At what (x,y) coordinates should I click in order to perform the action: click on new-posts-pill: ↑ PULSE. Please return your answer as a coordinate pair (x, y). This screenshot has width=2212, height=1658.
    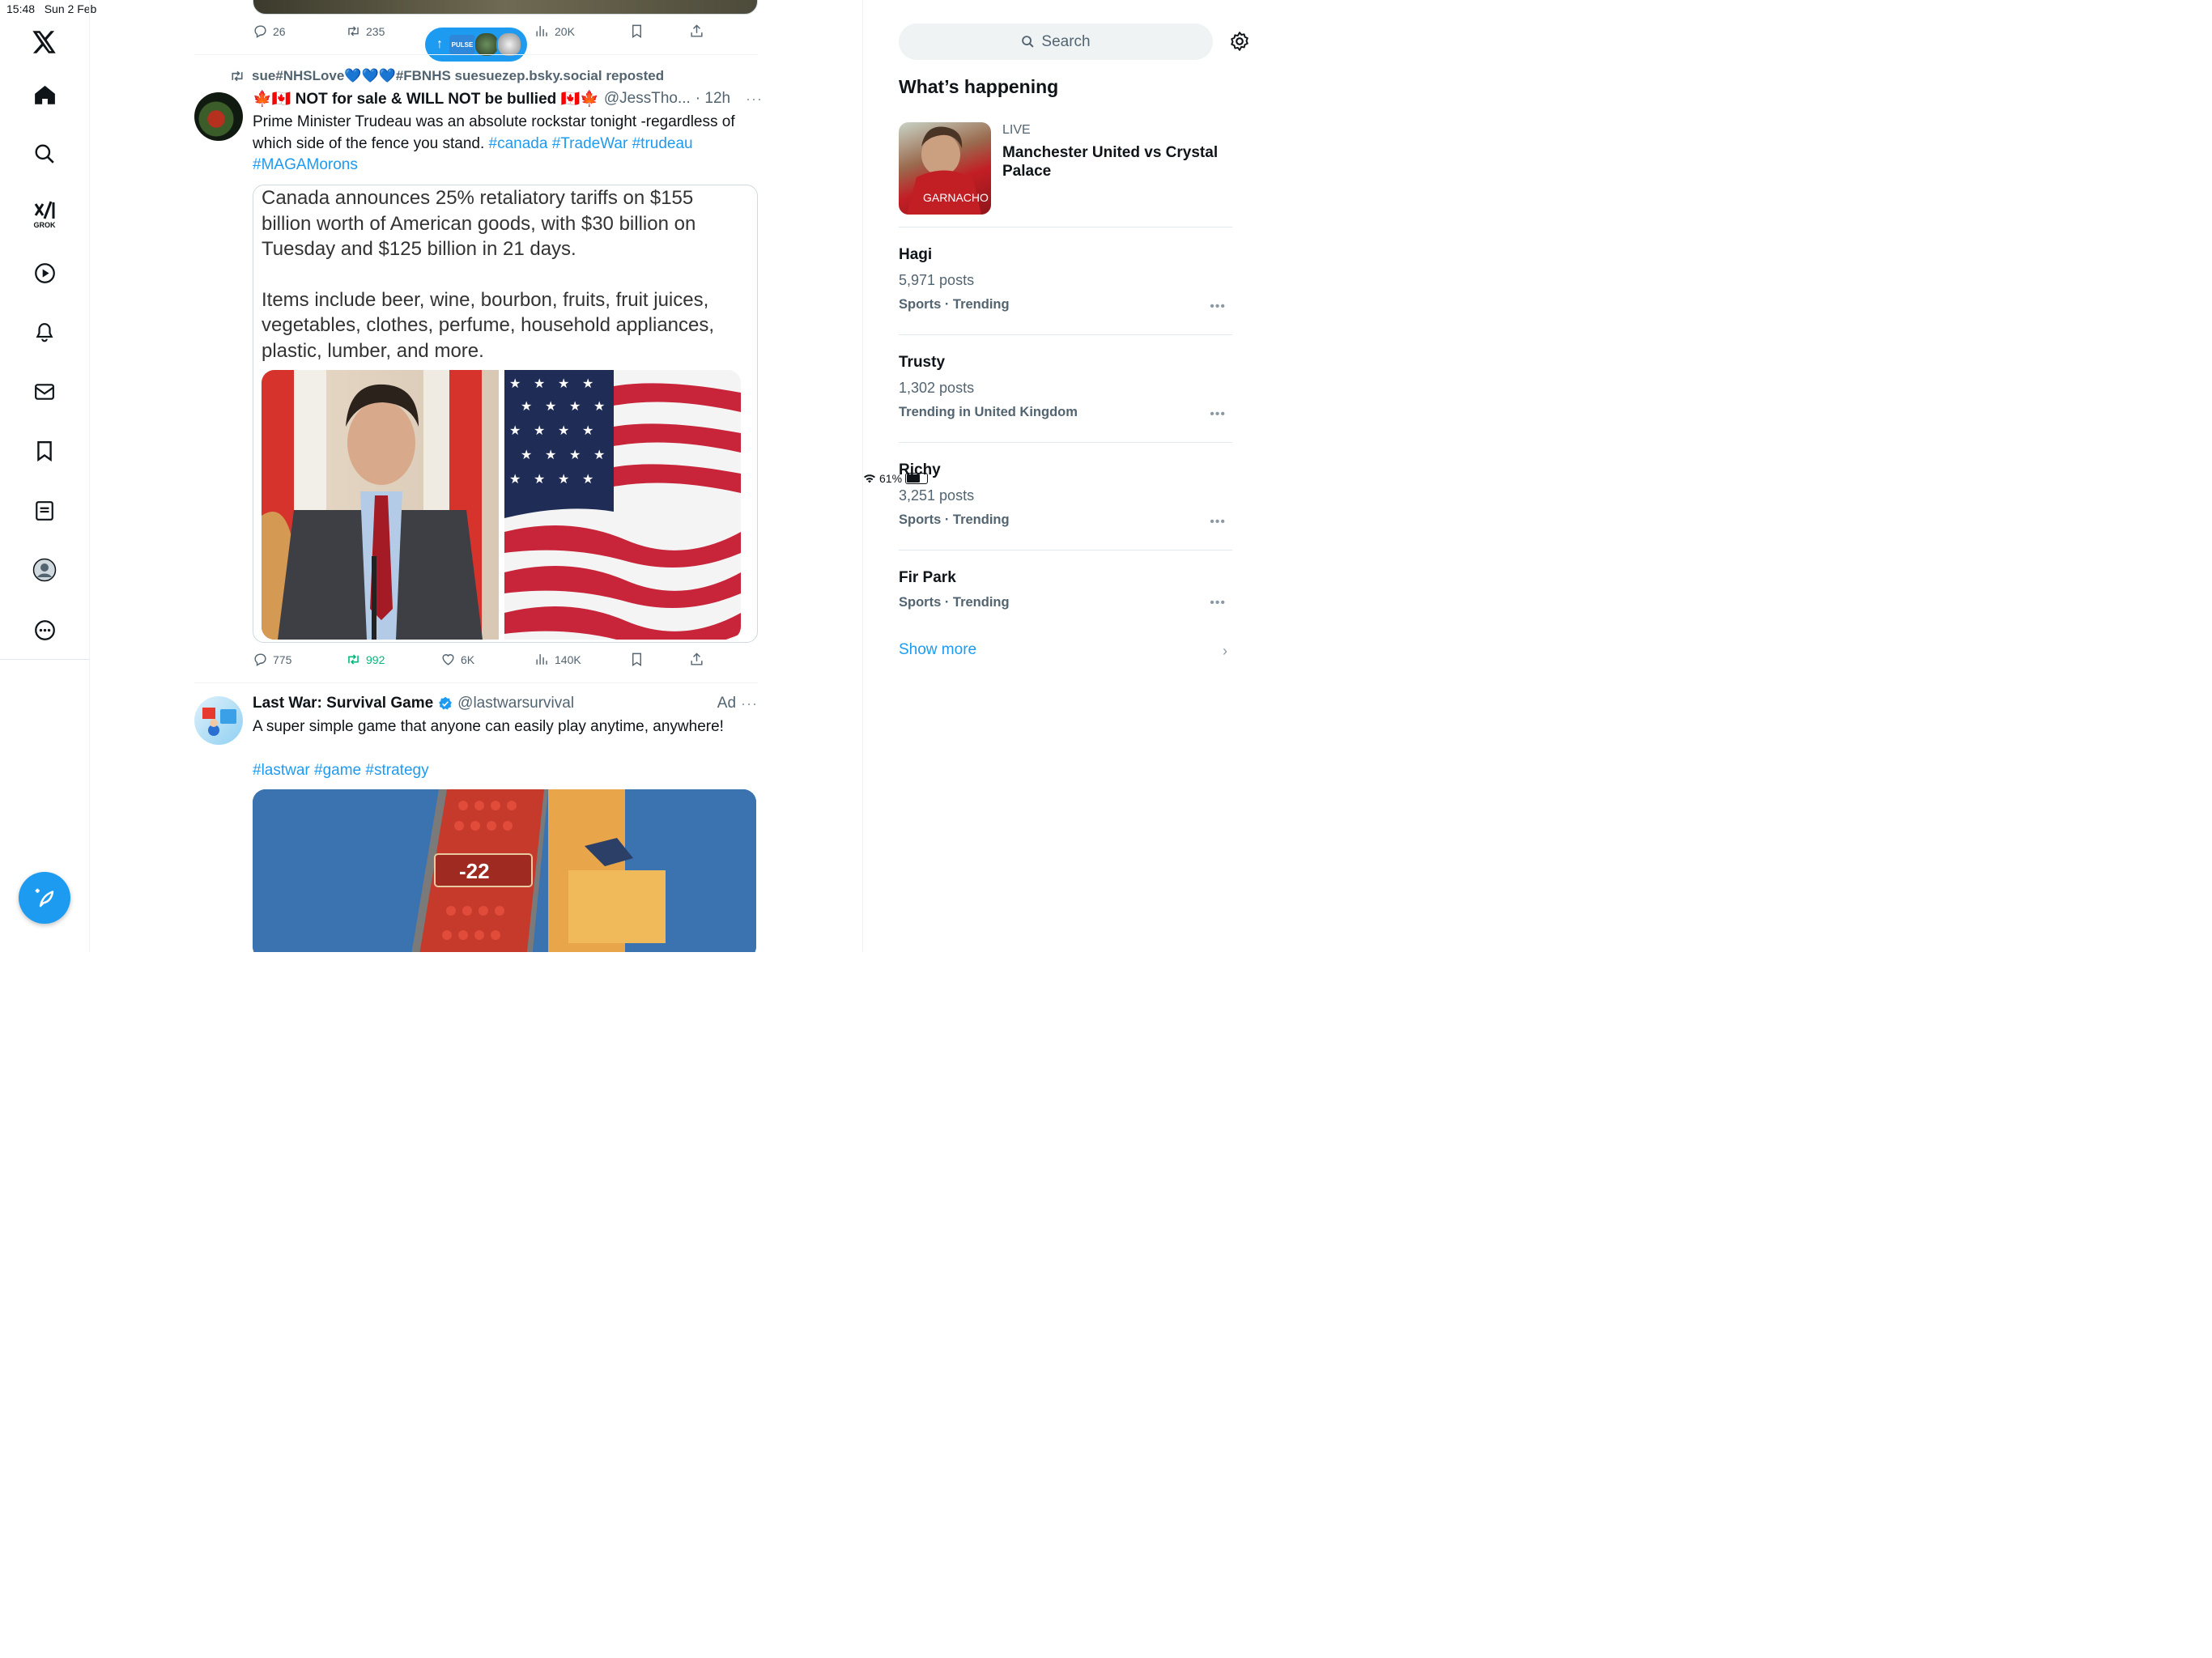
    Looking at the image, I should click on (476, 45).